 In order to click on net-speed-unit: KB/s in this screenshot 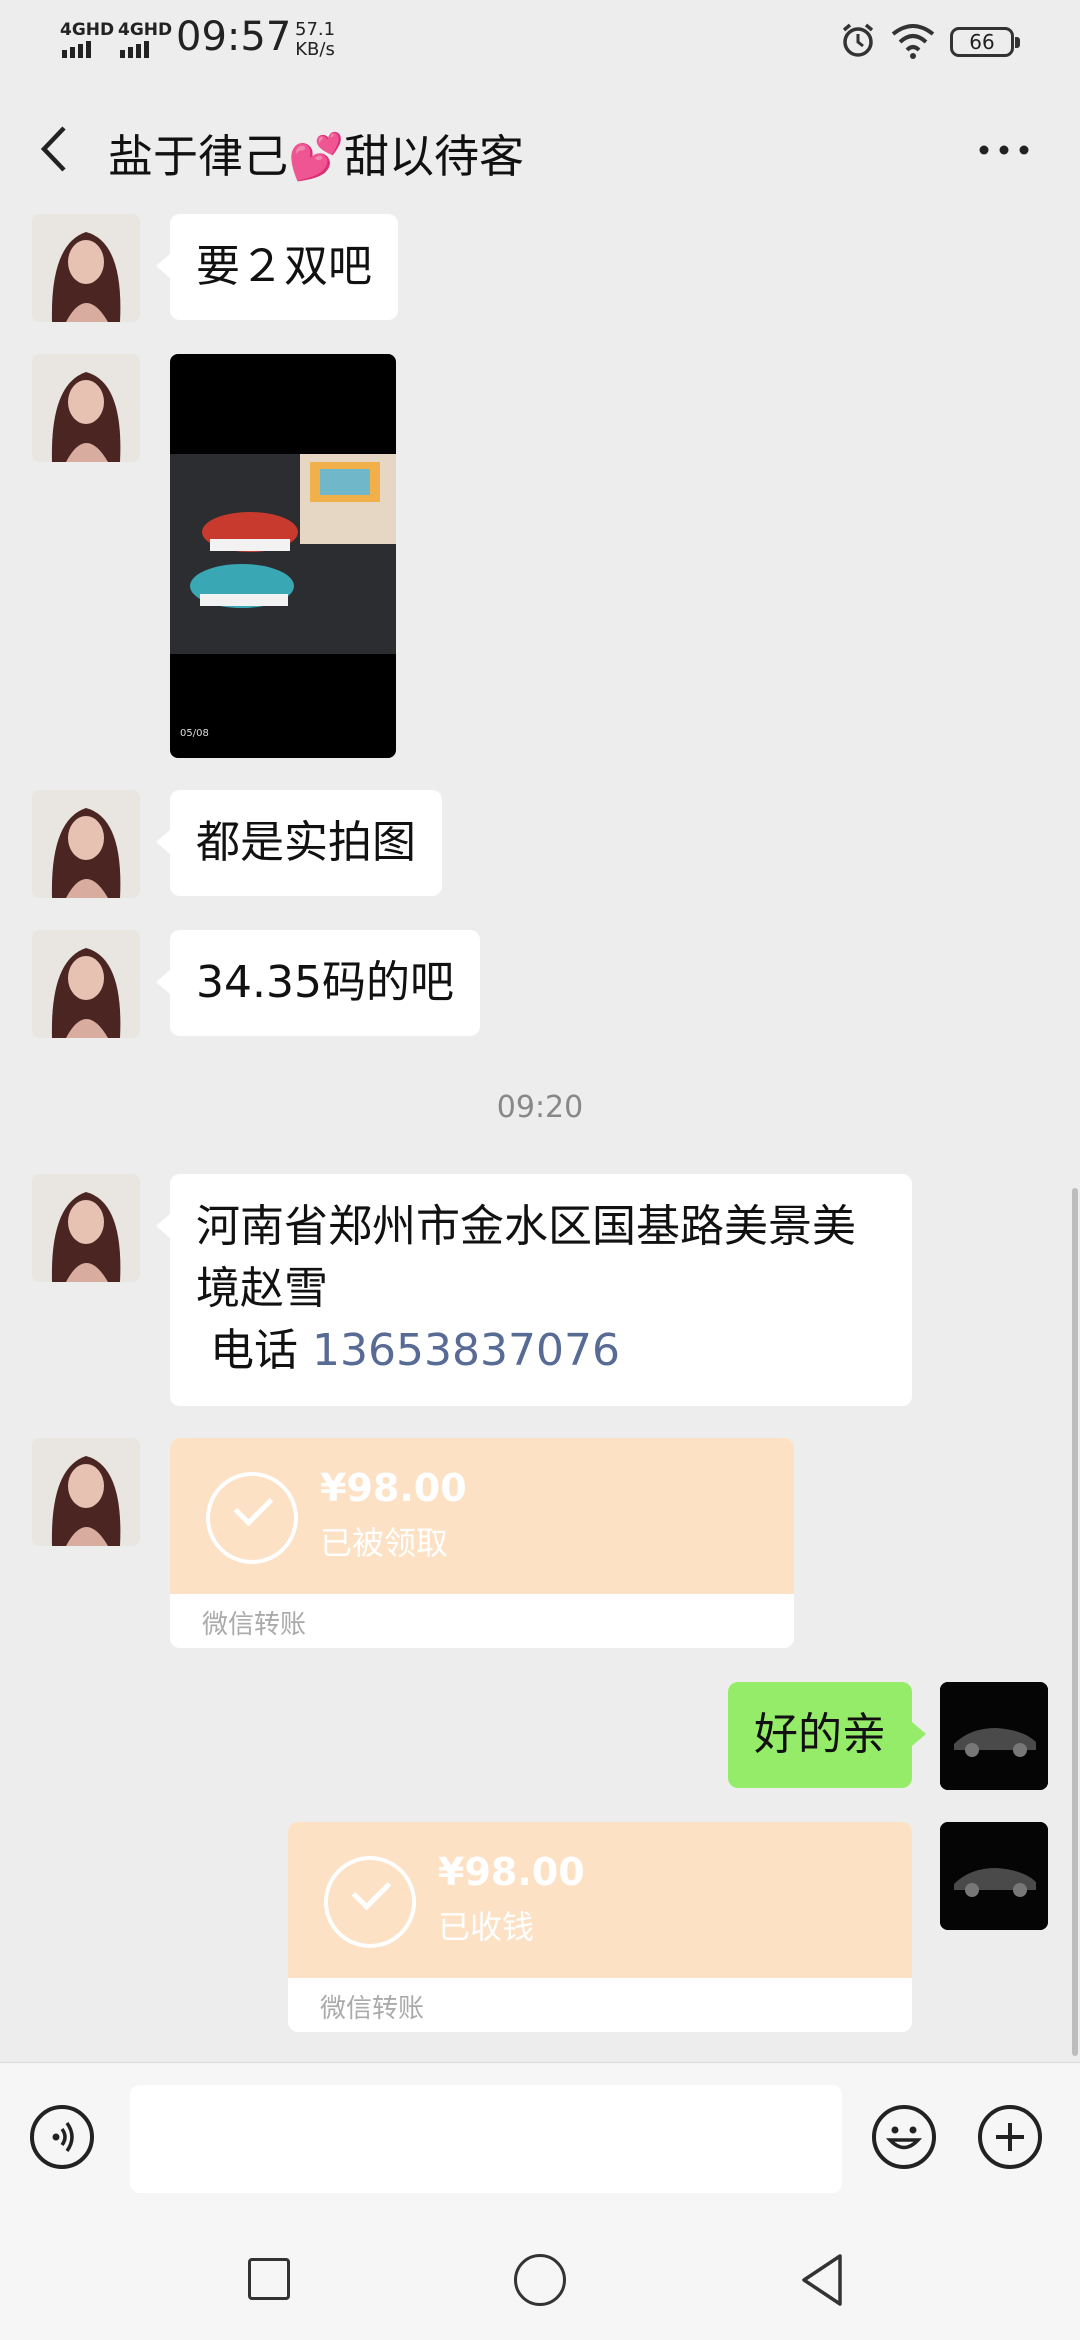, I will do `click(315, 49)`.